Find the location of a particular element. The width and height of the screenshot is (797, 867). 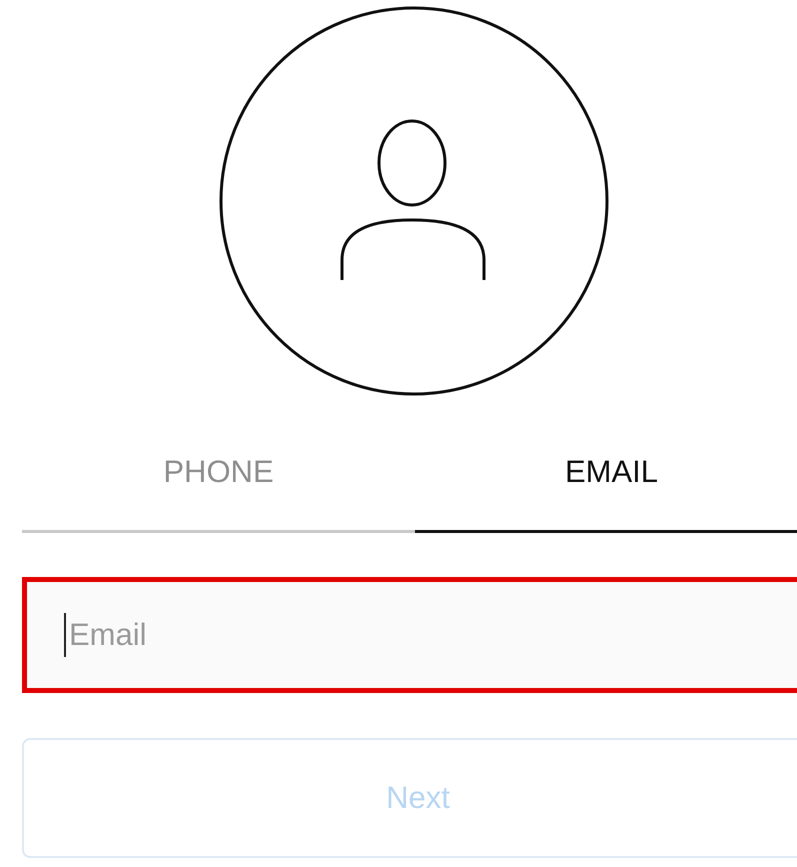

tab: EMAIL is located at coordinates (606, 489).